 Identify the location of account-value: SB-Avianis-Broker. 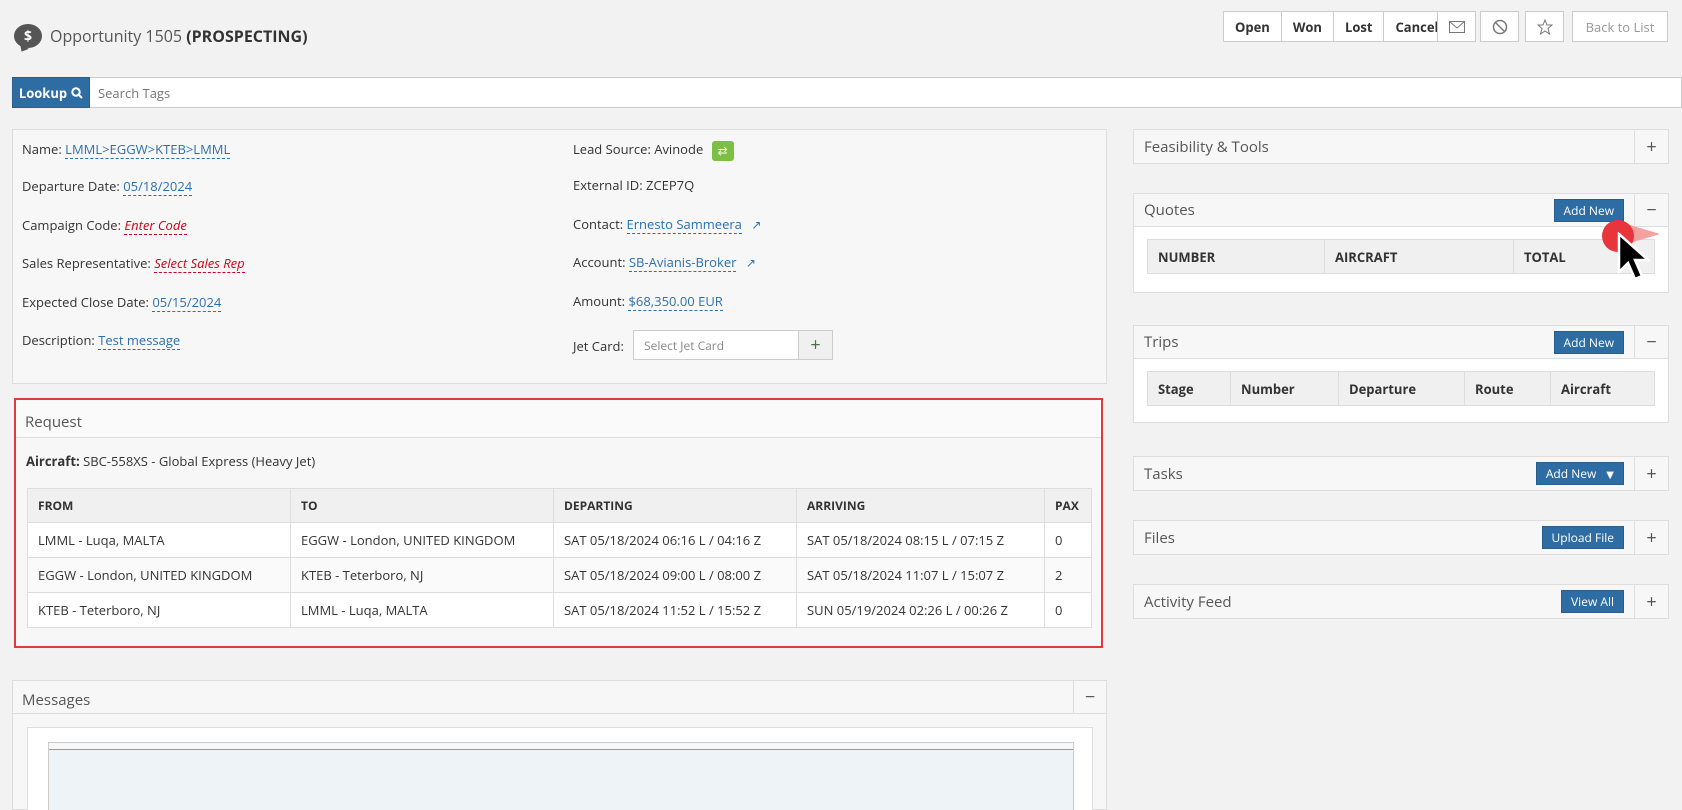
(682, 262).